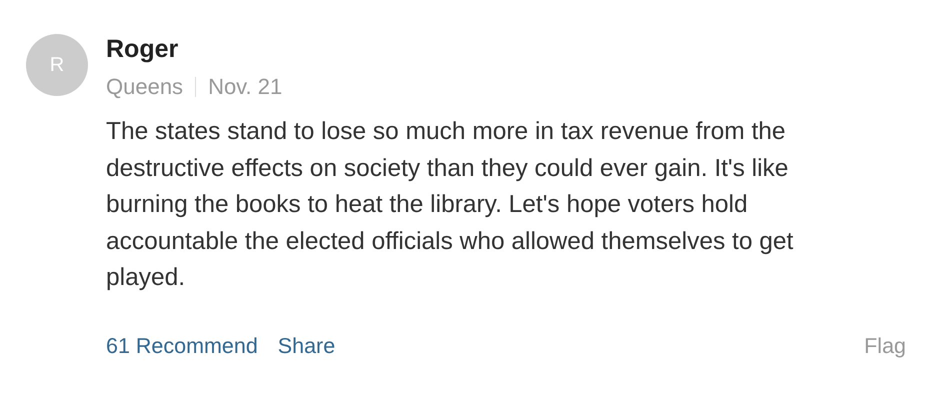 The height and width of the screenshot is (406, 944). I want to click on action-link: 61 Recommend, so click(182, 345).